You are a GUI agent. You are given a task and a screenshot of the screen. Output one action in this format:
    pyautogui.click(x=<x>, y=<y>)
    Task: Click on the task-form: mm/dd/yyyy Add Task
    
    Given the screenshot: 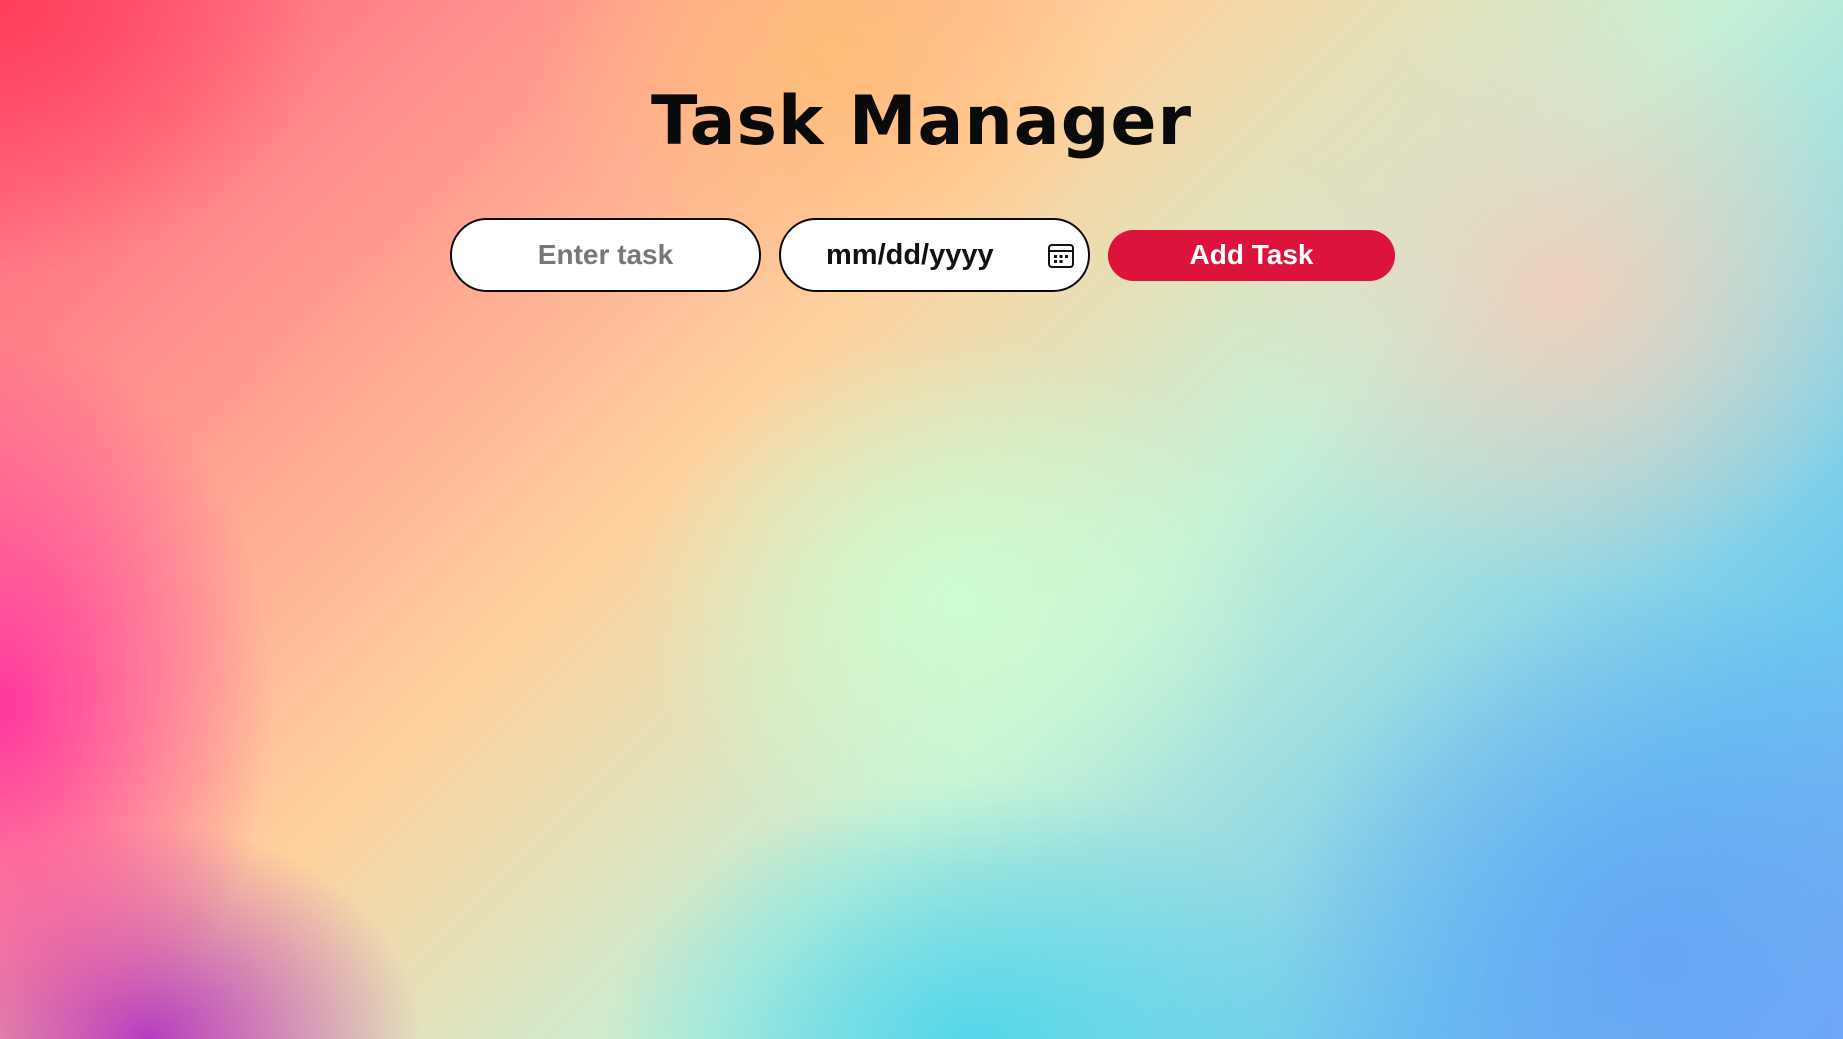 What is the action you would take?
    pyautogui.click(x=922, y=255)
    